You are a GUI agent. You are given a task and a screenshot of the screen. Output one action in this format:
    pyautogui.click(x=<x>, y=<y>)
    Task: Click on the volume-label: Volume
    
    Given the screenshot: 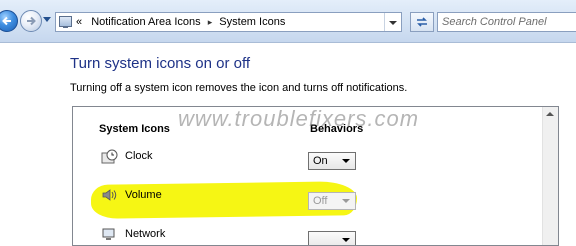 What is the action you would take?
    pyautogui.click(x=143, y=195)
    